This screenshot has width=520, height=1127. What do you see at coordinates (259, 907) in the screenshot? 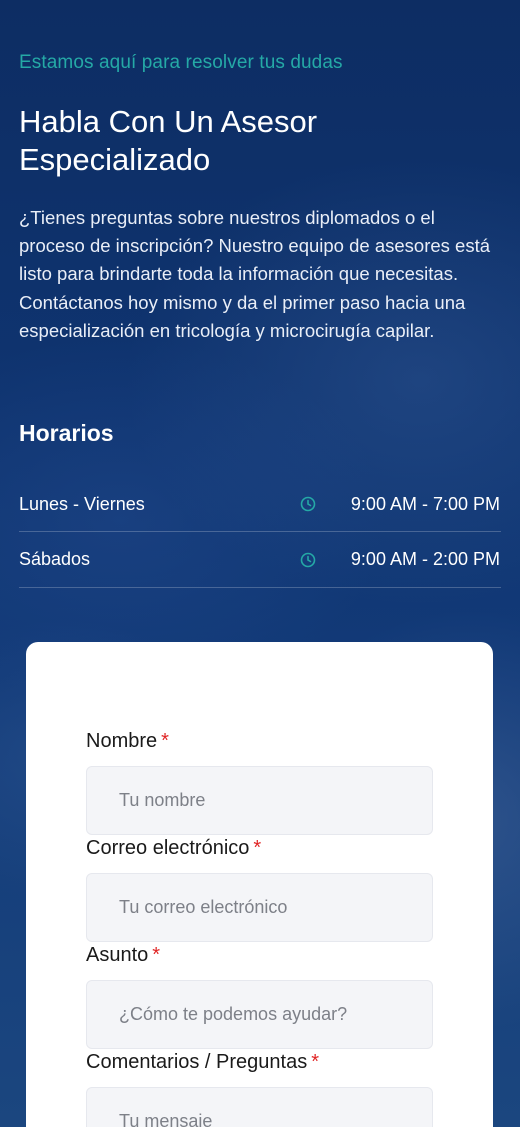
I see `email-input` at bounding box center [259, 907].